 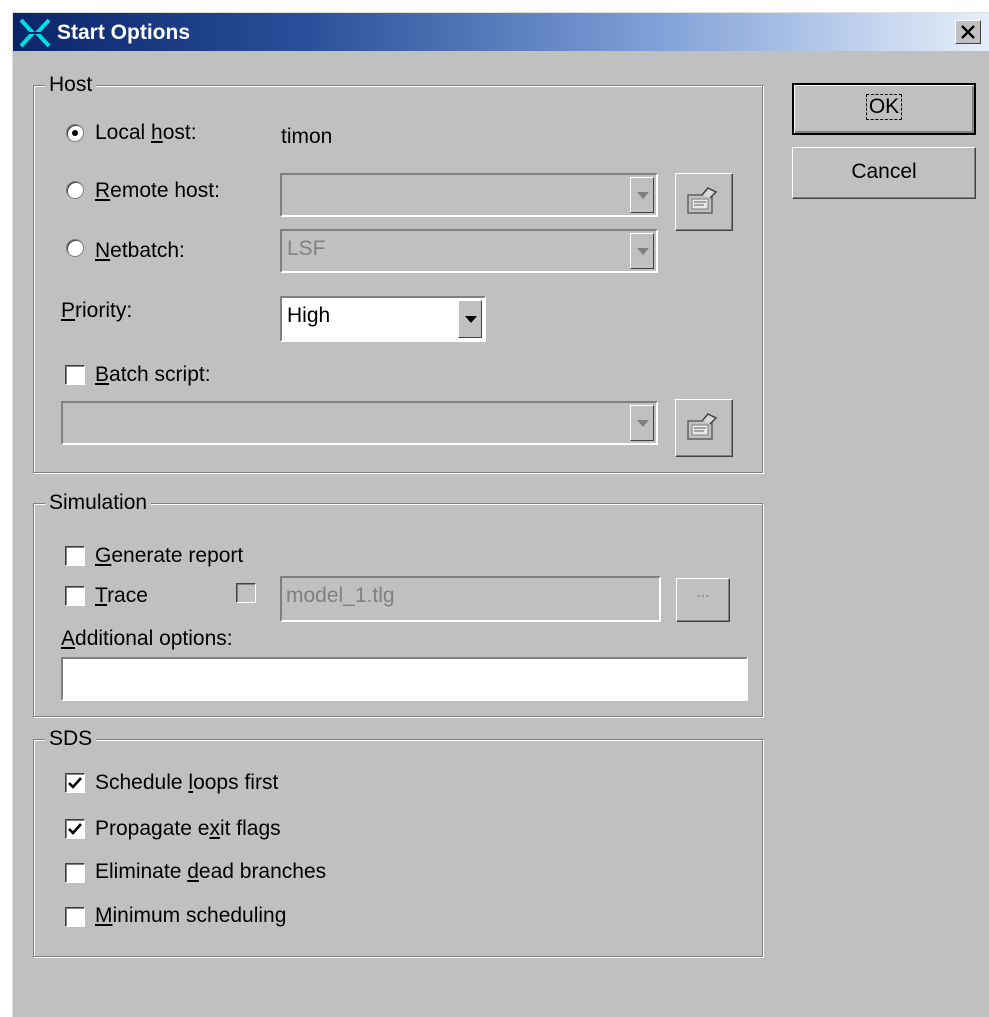 What do you see at coordinates (75, 248) in the screenshot?
I see `netbatch-radio` at bounding box center [75, 248].